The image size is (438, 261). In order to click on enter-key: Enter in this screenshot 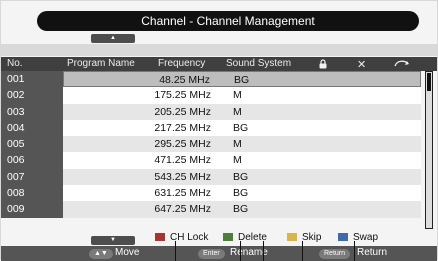, I will do `click(211, 254)`.